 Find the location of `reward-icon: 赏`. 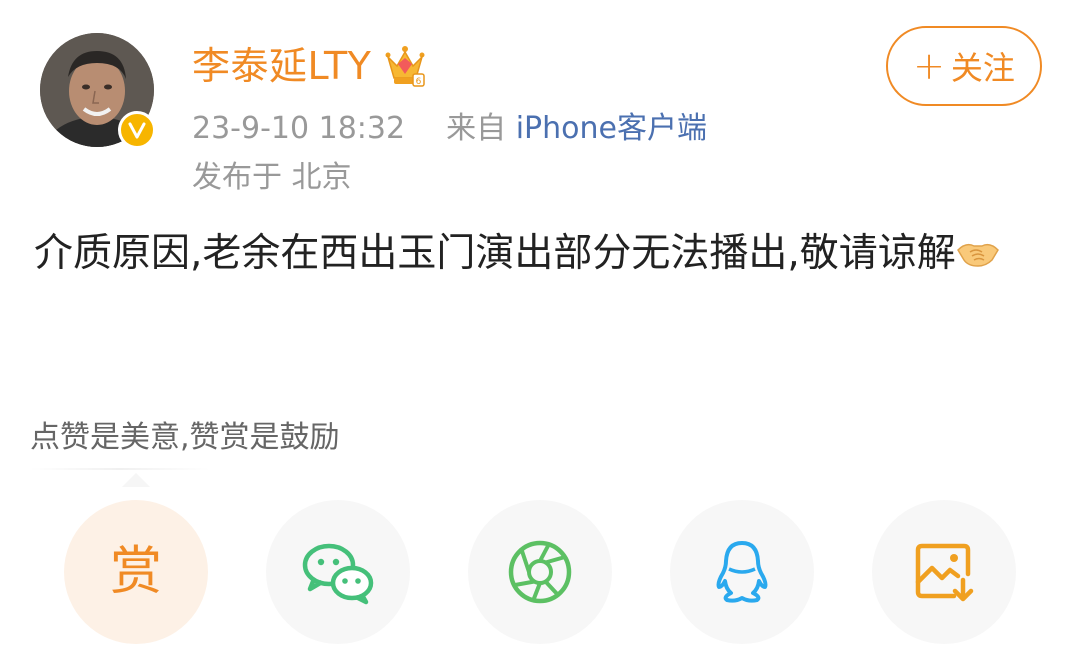

reward-icon: 赏 is located at coordinates (135, 572).